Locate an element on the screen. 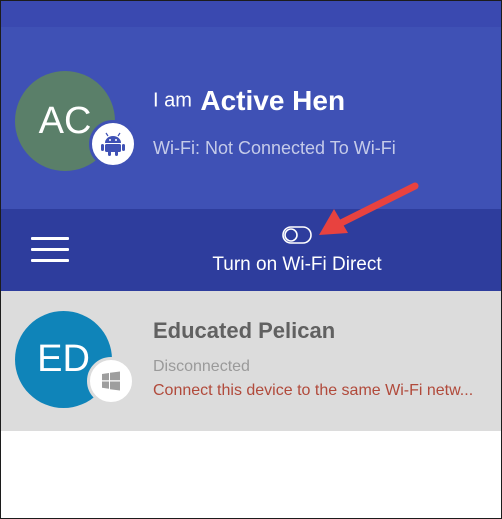 This screenshot has height=519, width=502. annotation-arrow-icon is located at coordinates (369, 208).